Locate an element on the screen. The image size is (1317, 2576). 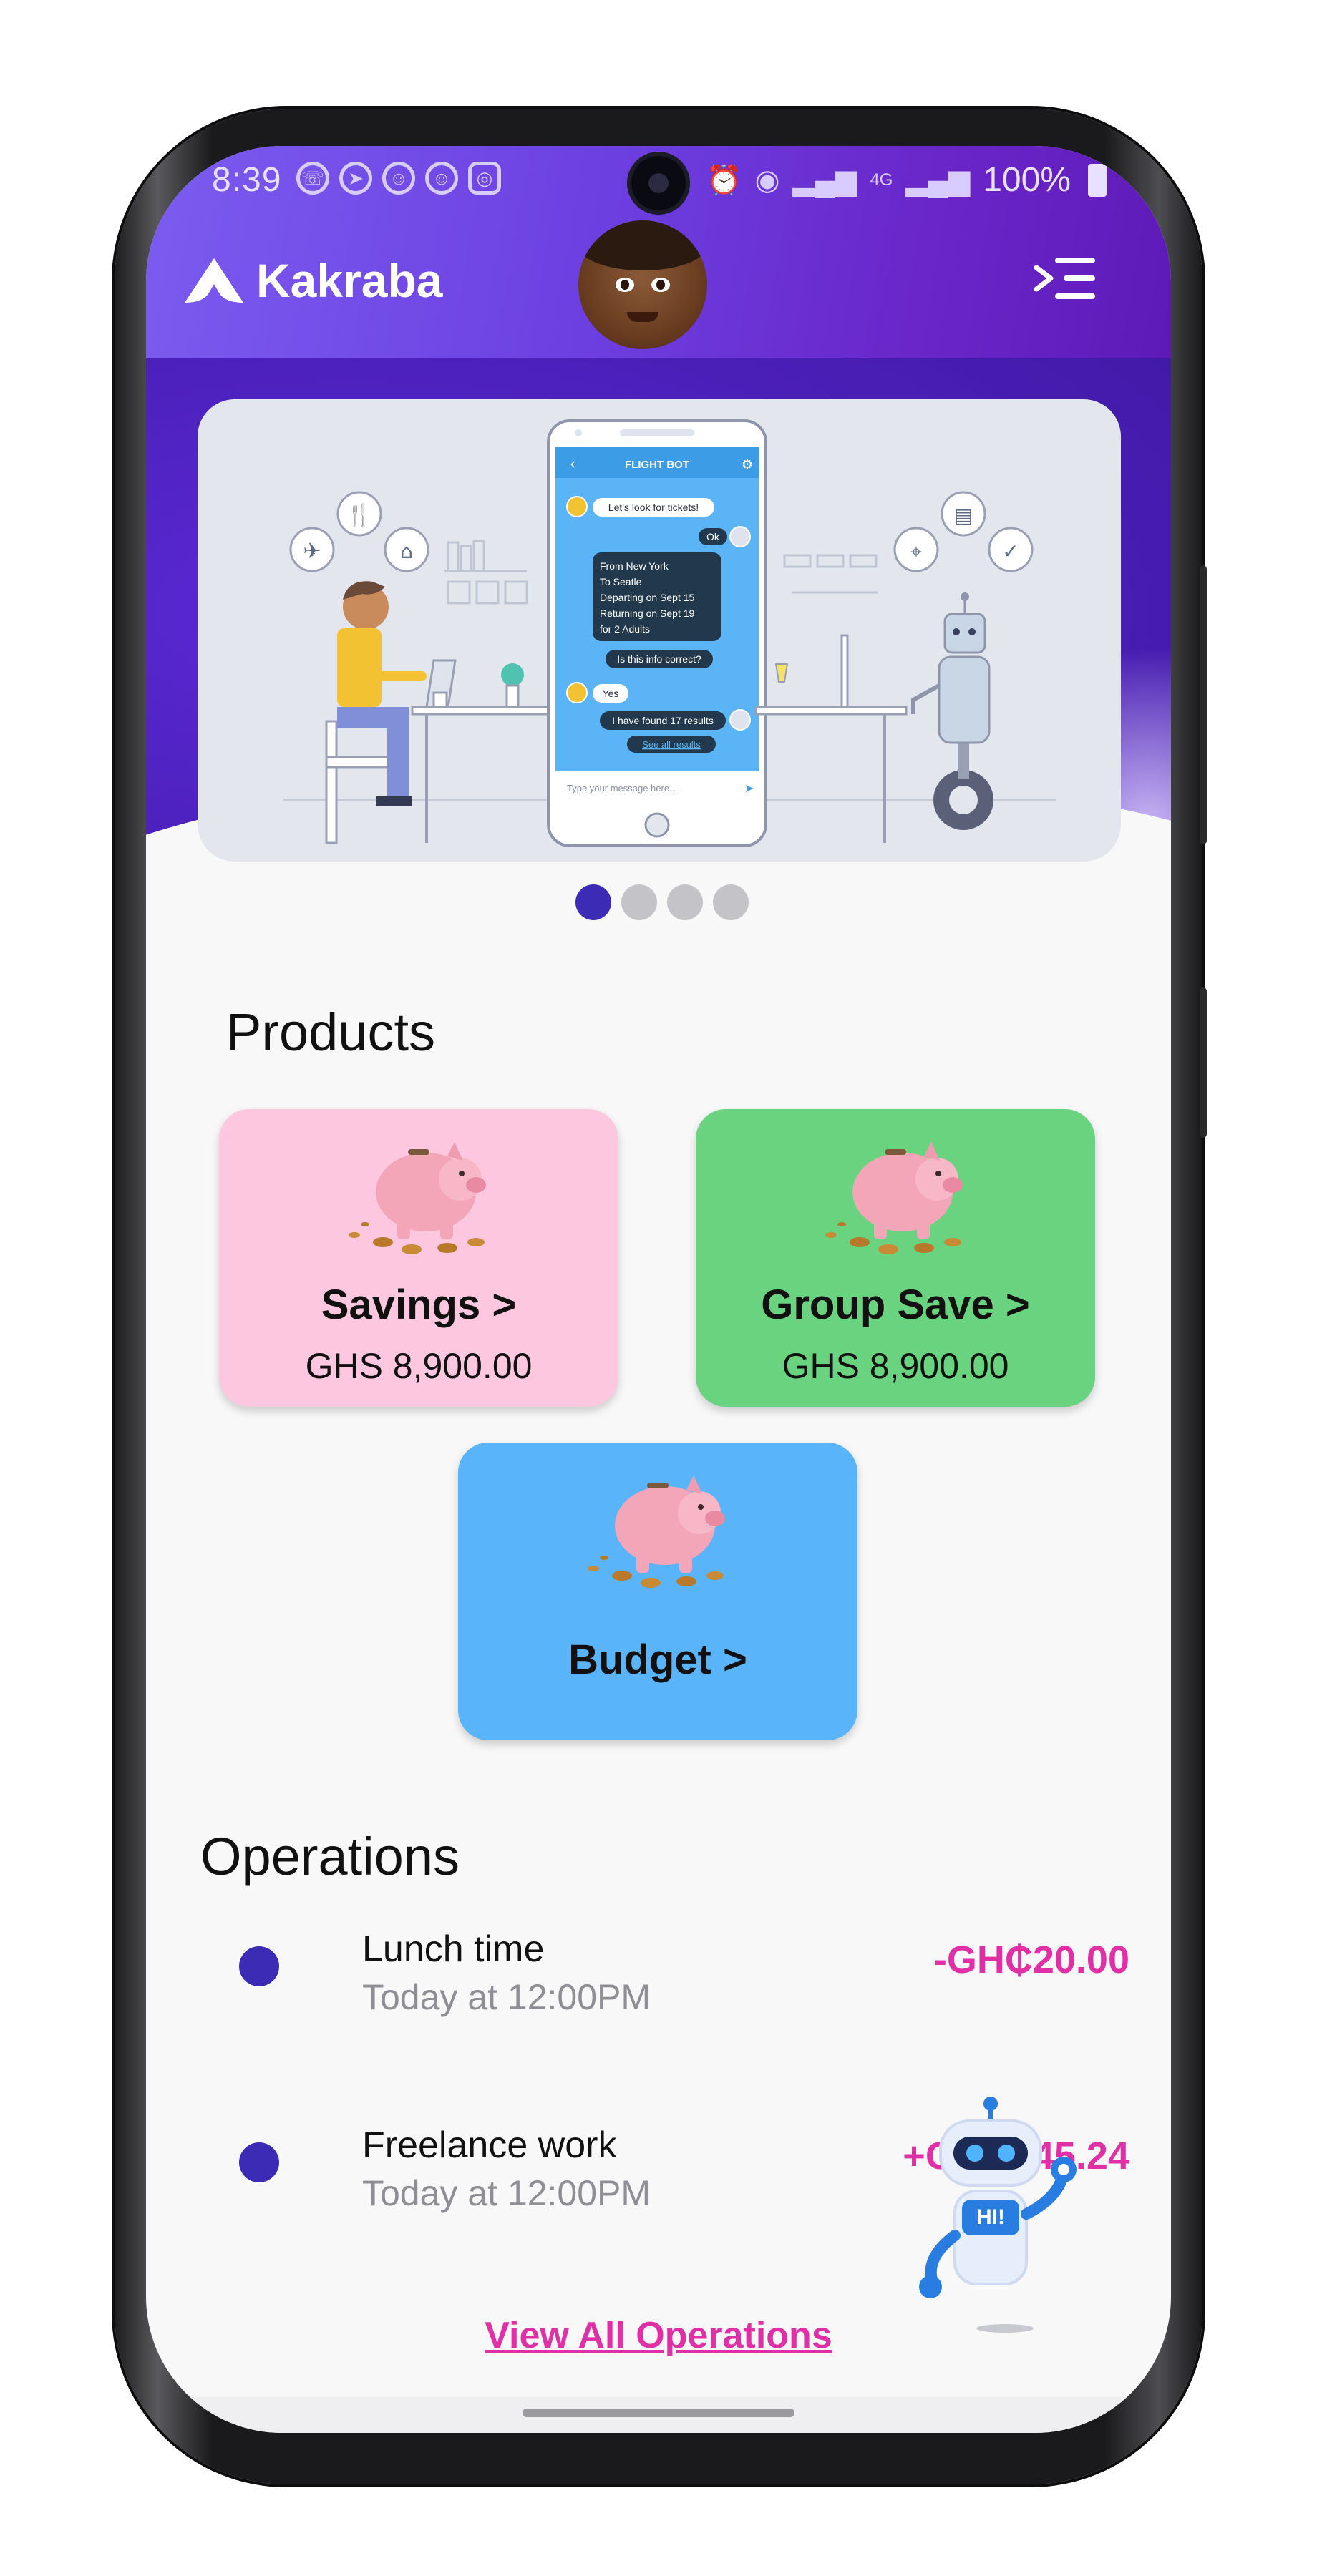
chat-msg-3: To Seatle is located at coordinates (621, 581).